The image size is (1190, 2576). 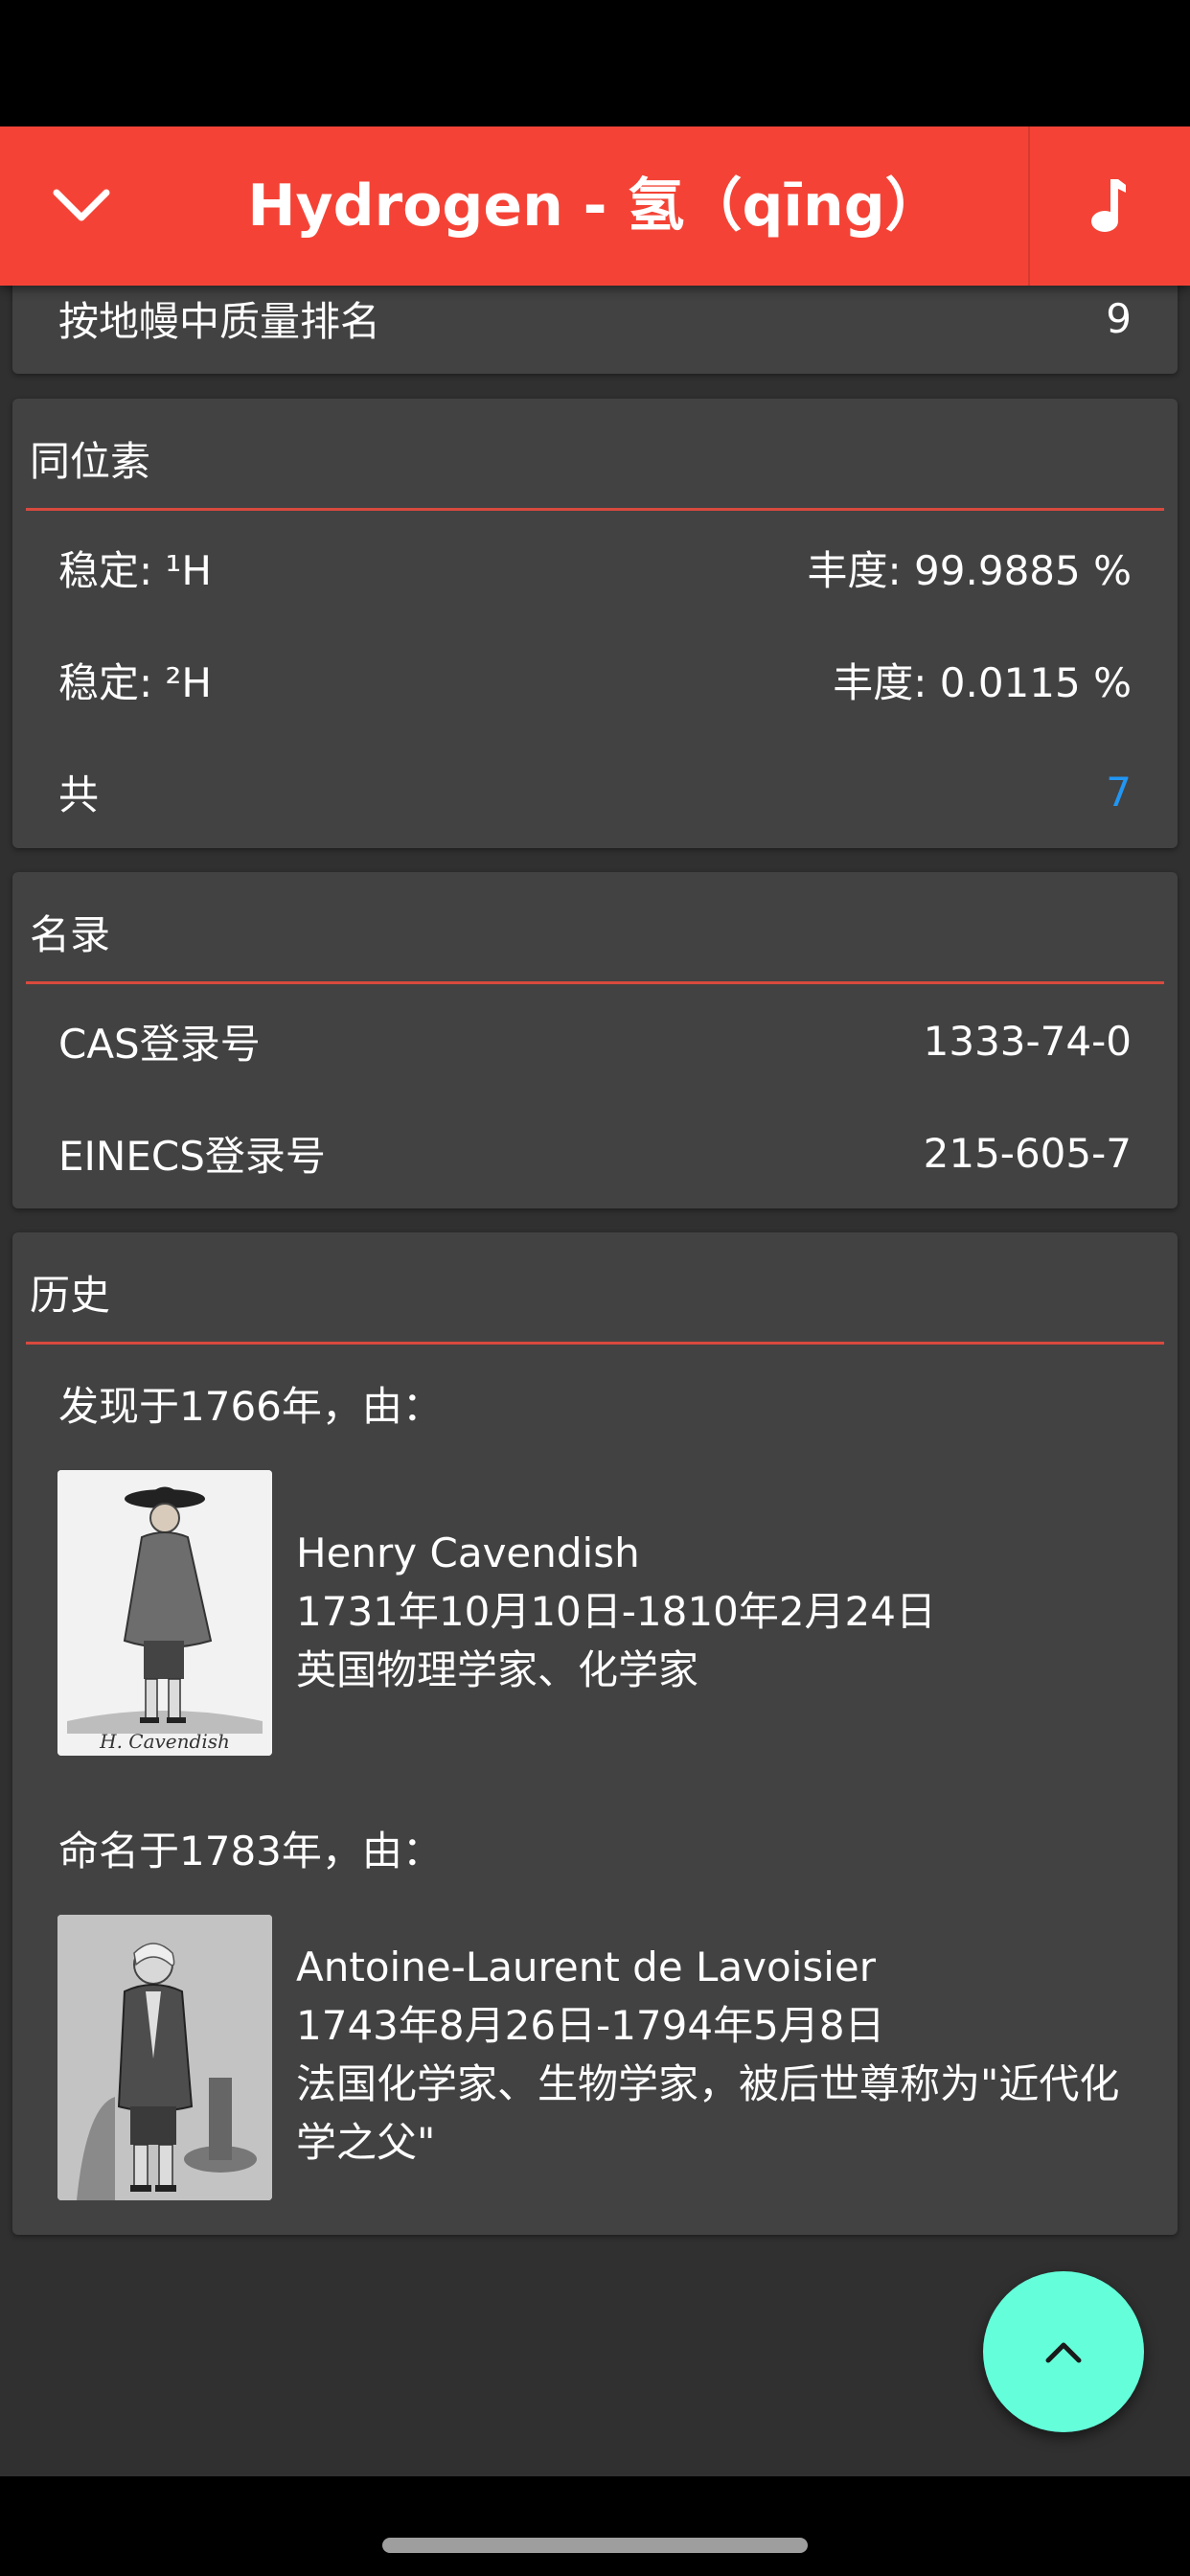 What do you see at coordinates (135, 570) in the screenshot?
I see `isotope-label: 稳定: ¹H` at bounding box center [135, 570].